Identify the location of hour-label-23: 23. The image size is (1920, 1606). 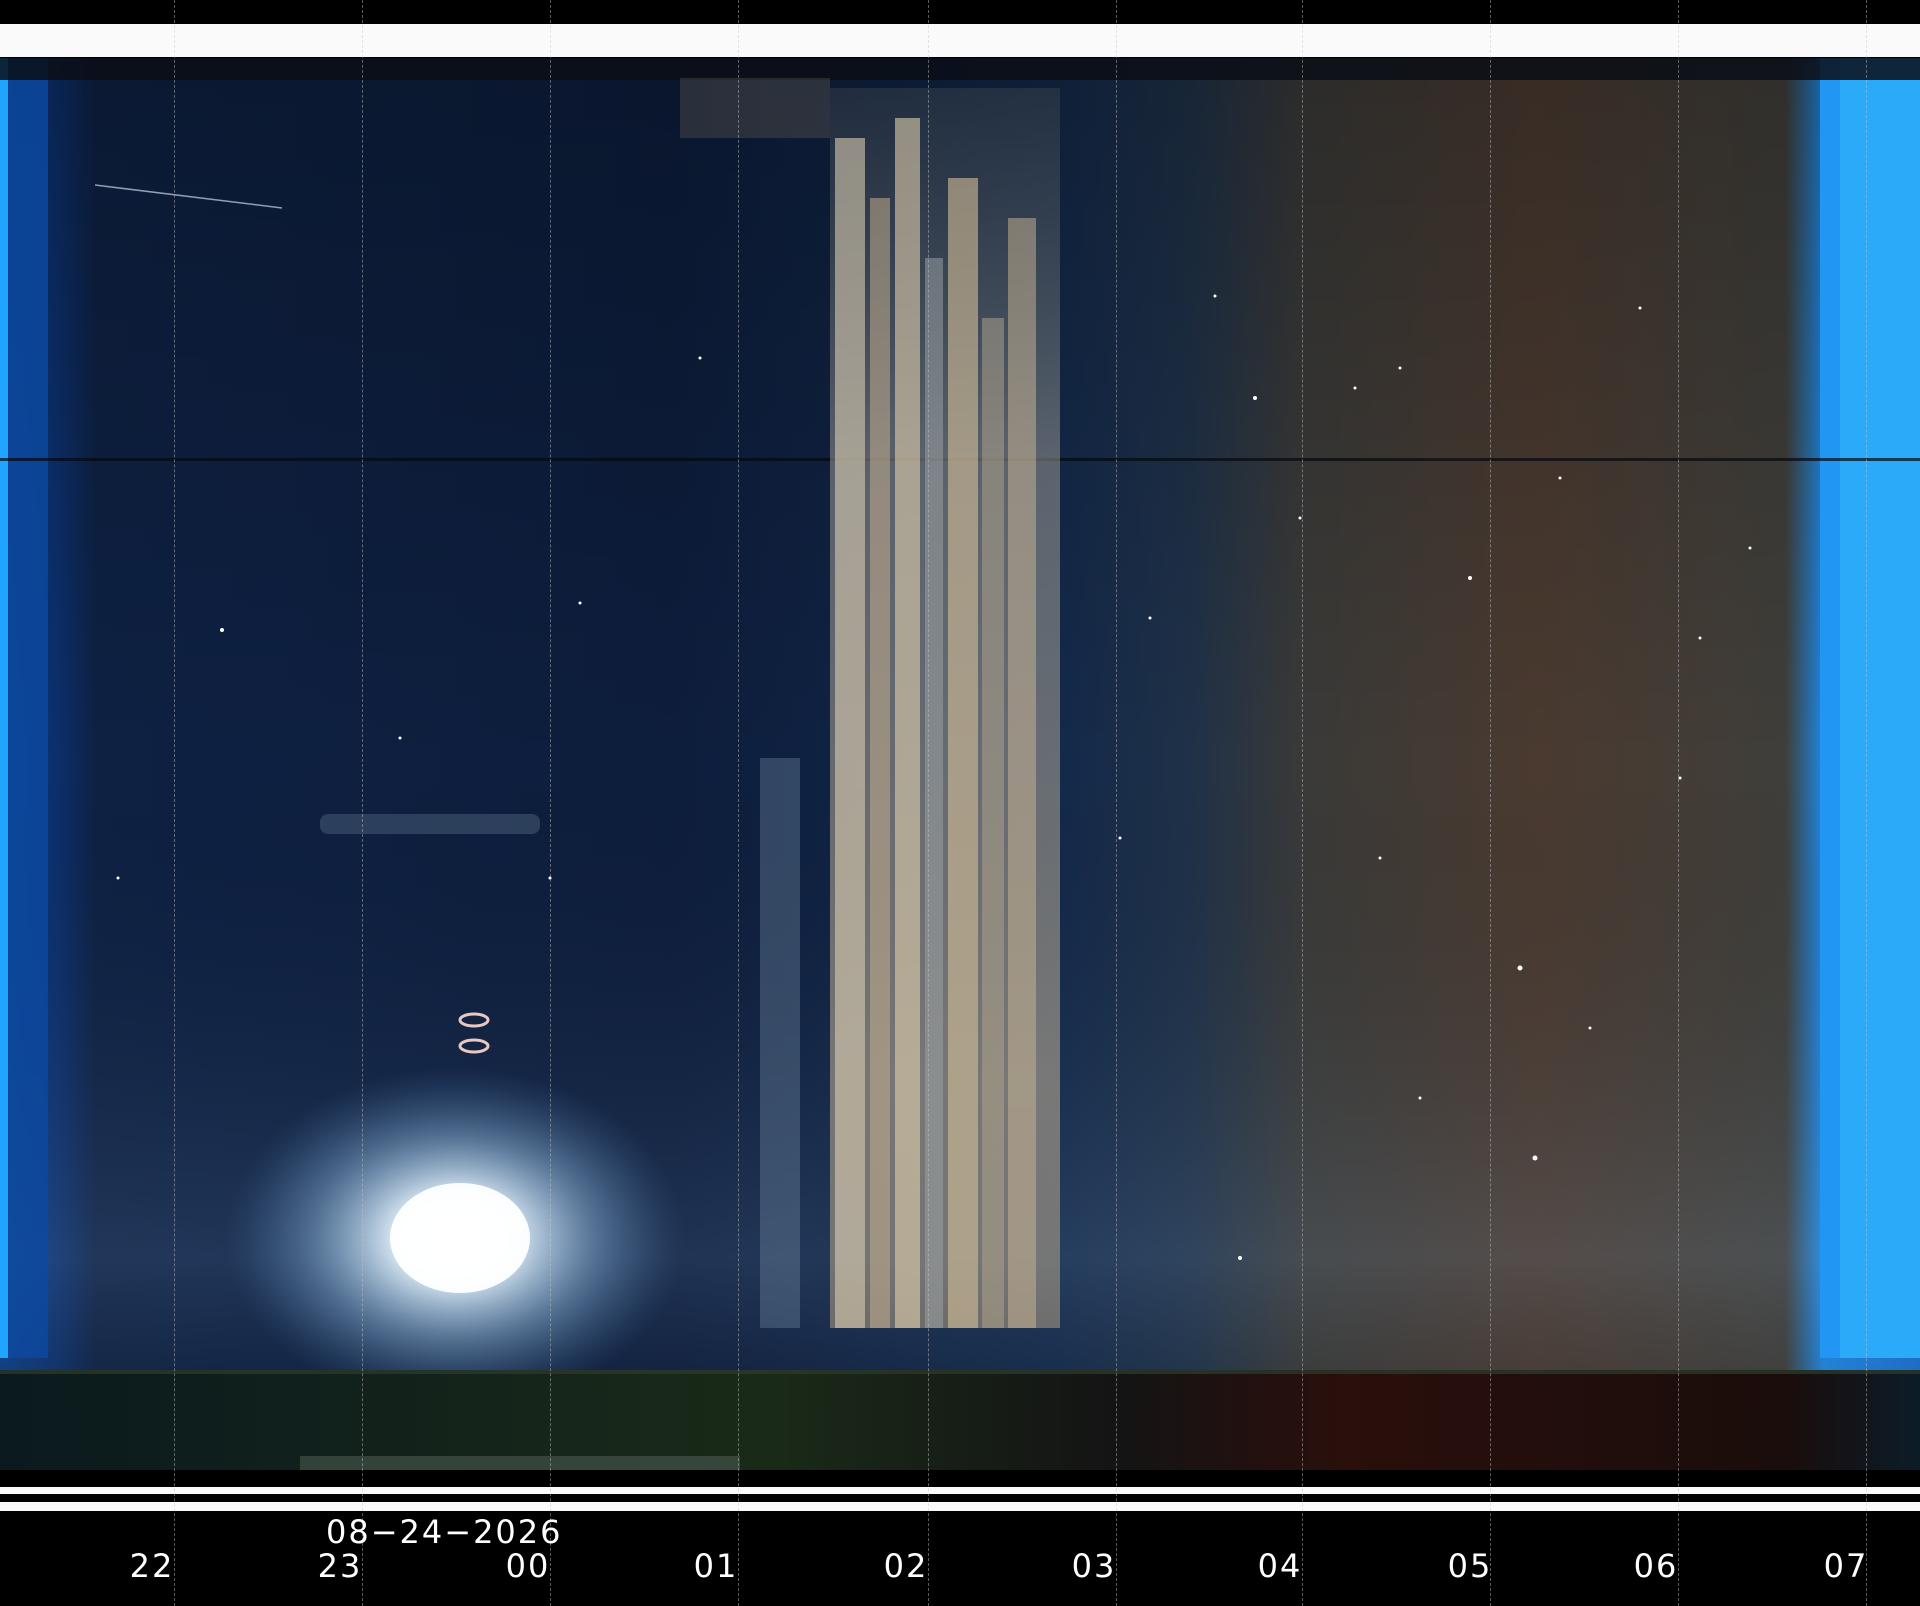
(340, 1566).